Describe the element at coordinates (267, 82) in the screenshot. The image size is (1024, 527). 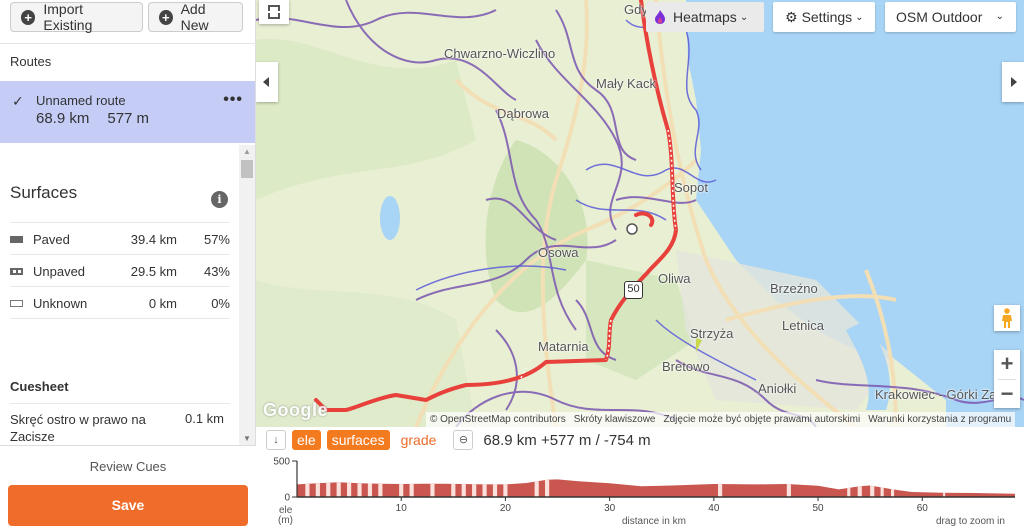
I see `collapse-sidebar-button` at that location.